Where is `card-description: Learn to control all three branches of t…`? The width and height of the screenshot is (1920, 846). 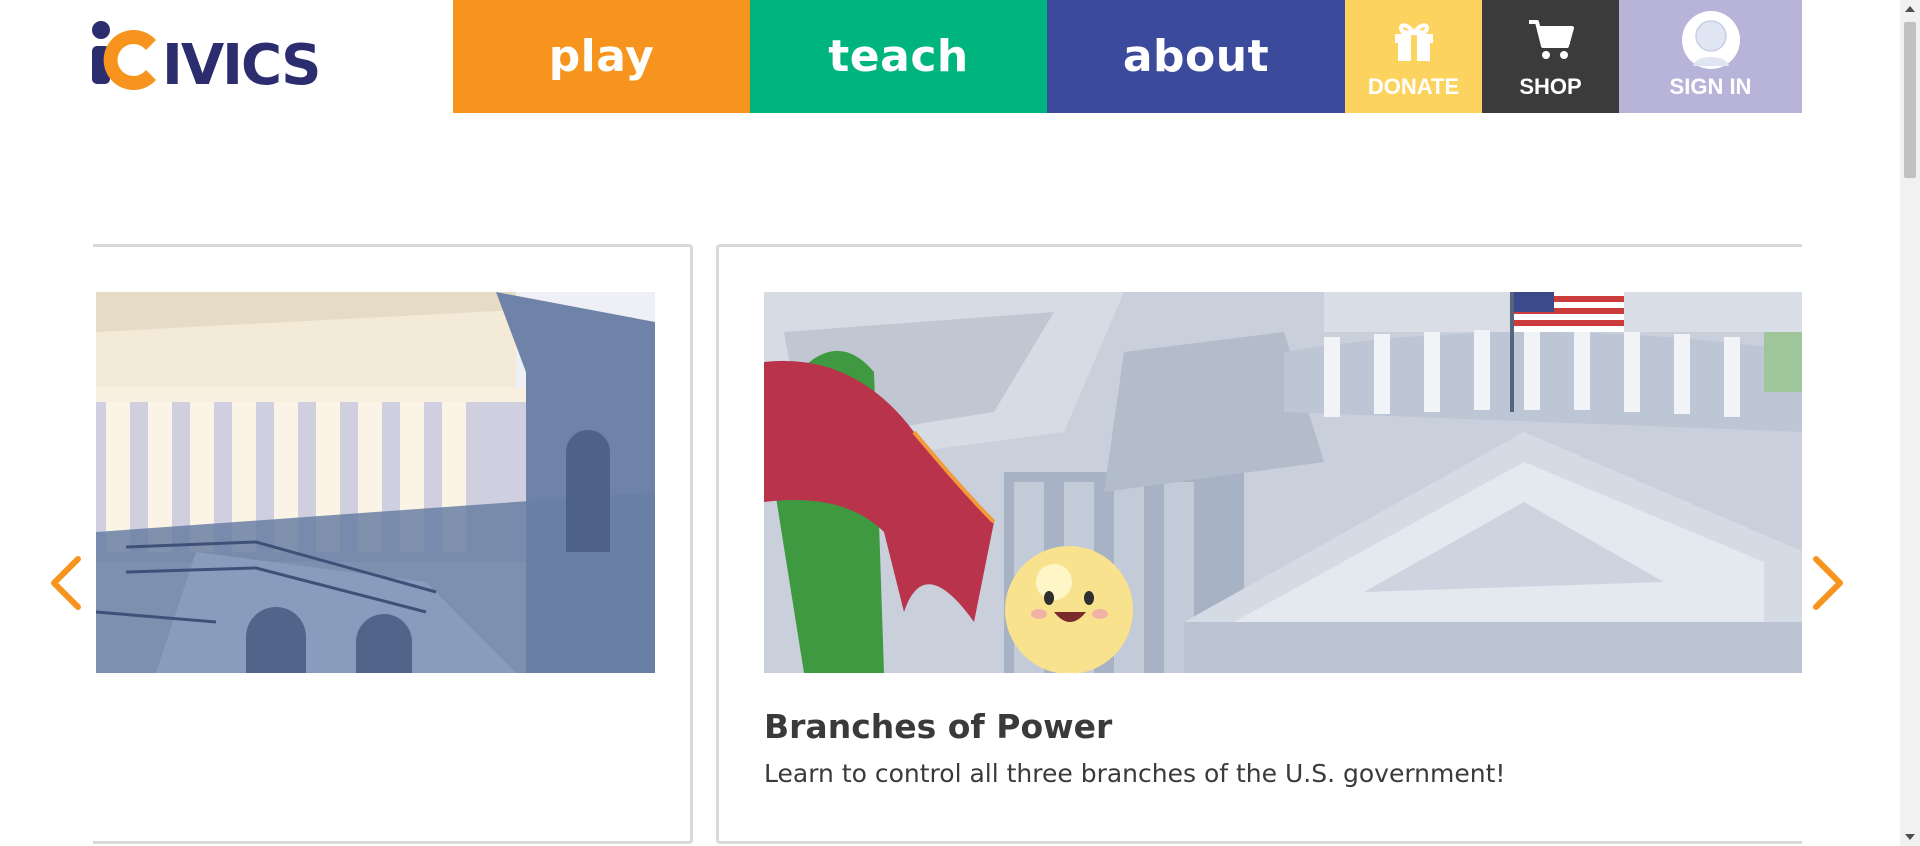
card-description: Learn to control all three branches of t… is located at coordinates (1135, 773).